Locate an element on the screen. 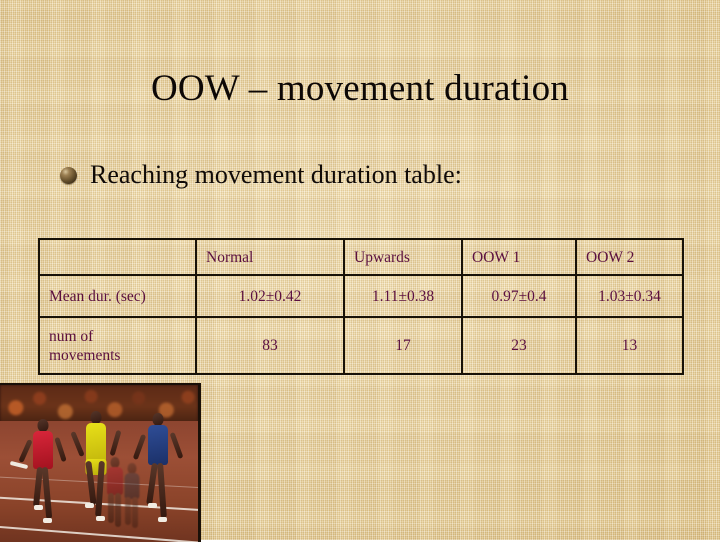 This screenshot has height=542, width=720. table-row: num of movements 83 17 23 13 is located at coordinates (361, 345).